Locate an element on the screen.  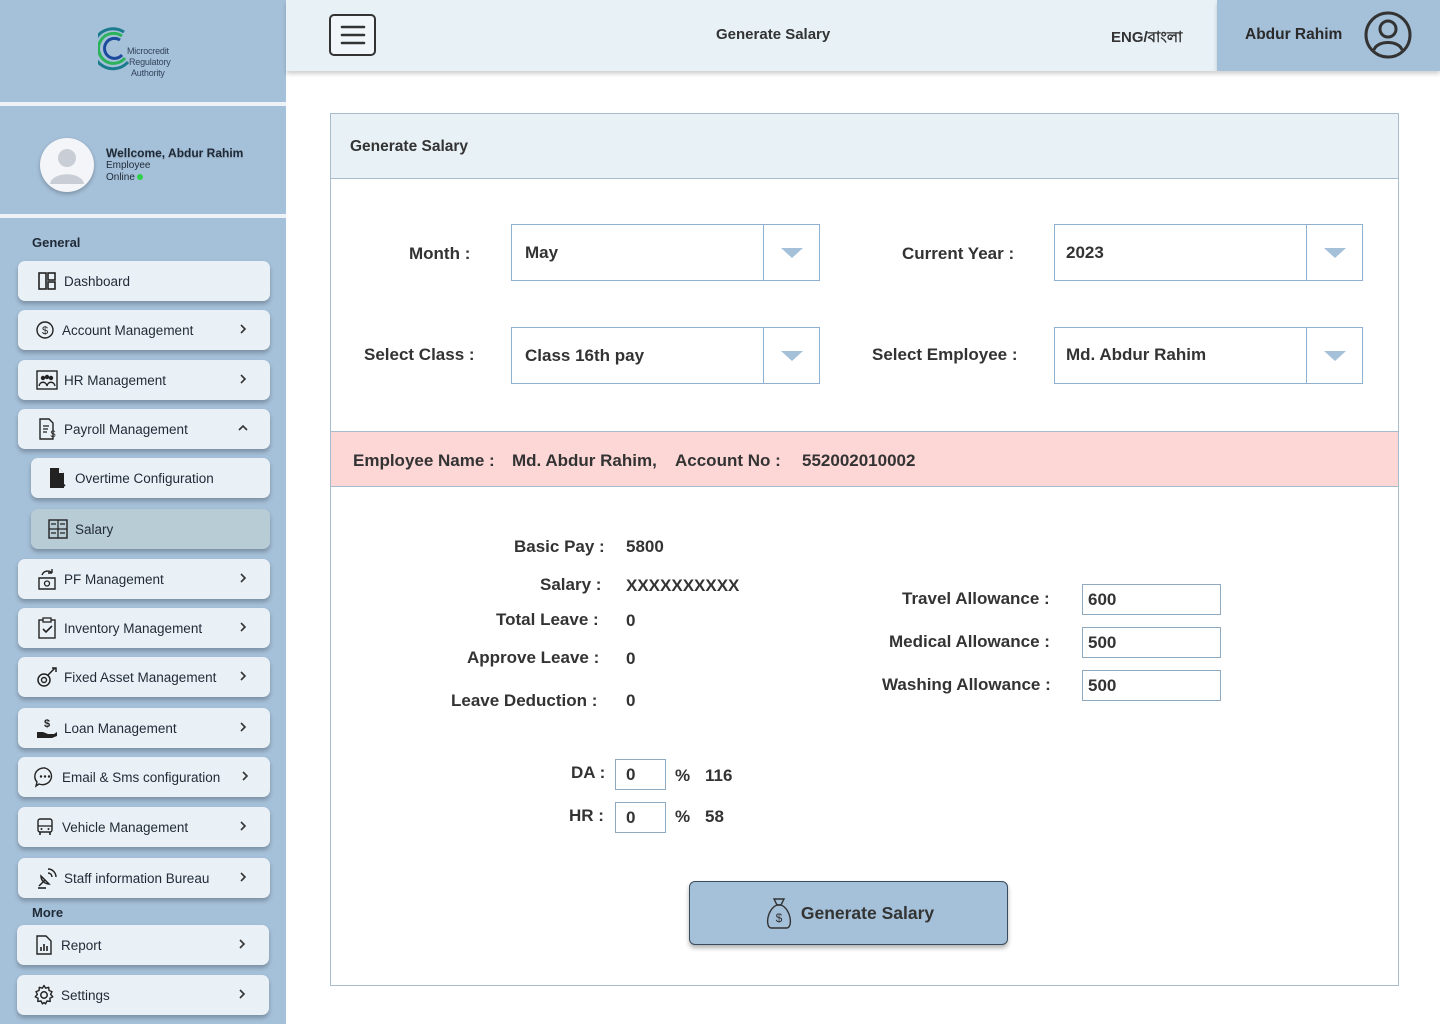
sidebar-item-label: Fixed Asset Management is located at coordinates (140, 677).